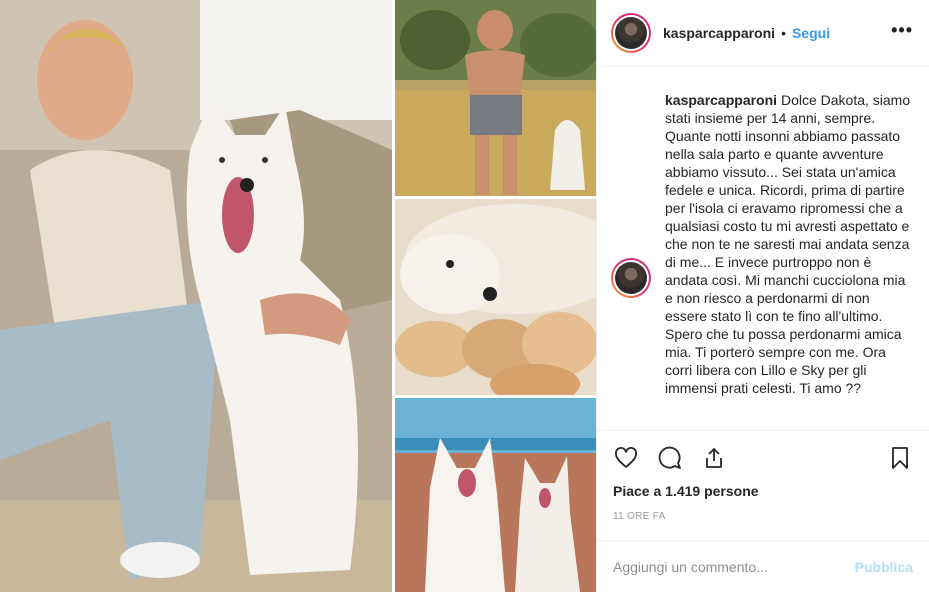  I want to click on action-bar, so click(763, 458).